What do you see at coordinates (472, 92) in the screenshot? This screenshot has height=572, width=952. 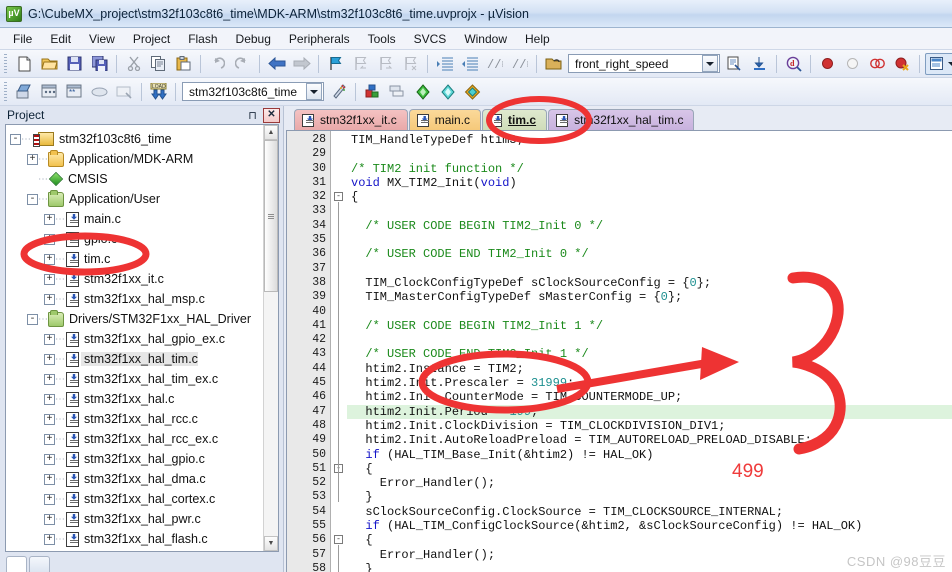 I see `multi-project-icon` at bounding box center [472, 92].